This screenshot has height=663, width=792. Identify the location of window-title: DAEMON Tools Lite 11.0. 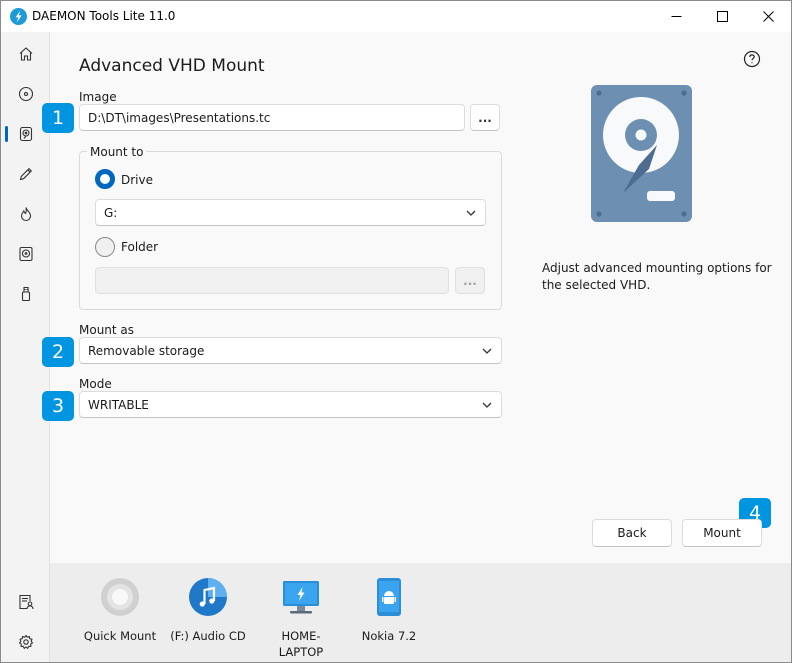
(104, 16).